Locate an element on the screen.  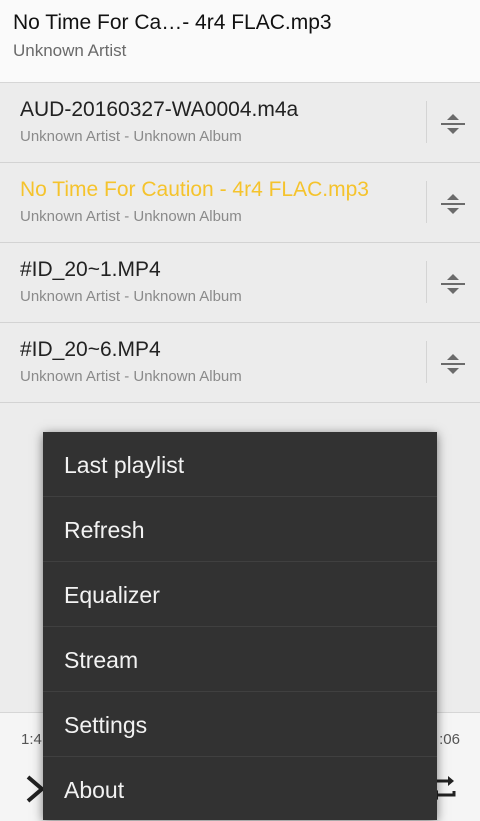
menu-item-label: Stream is located at coordinates (101, 660).